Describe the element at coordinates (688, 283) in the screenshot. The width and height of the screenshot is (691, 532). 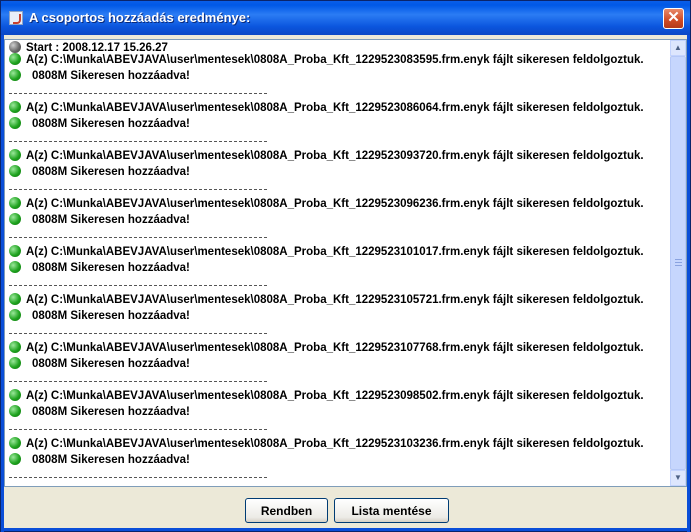
I see `window-frame-right` at that location.